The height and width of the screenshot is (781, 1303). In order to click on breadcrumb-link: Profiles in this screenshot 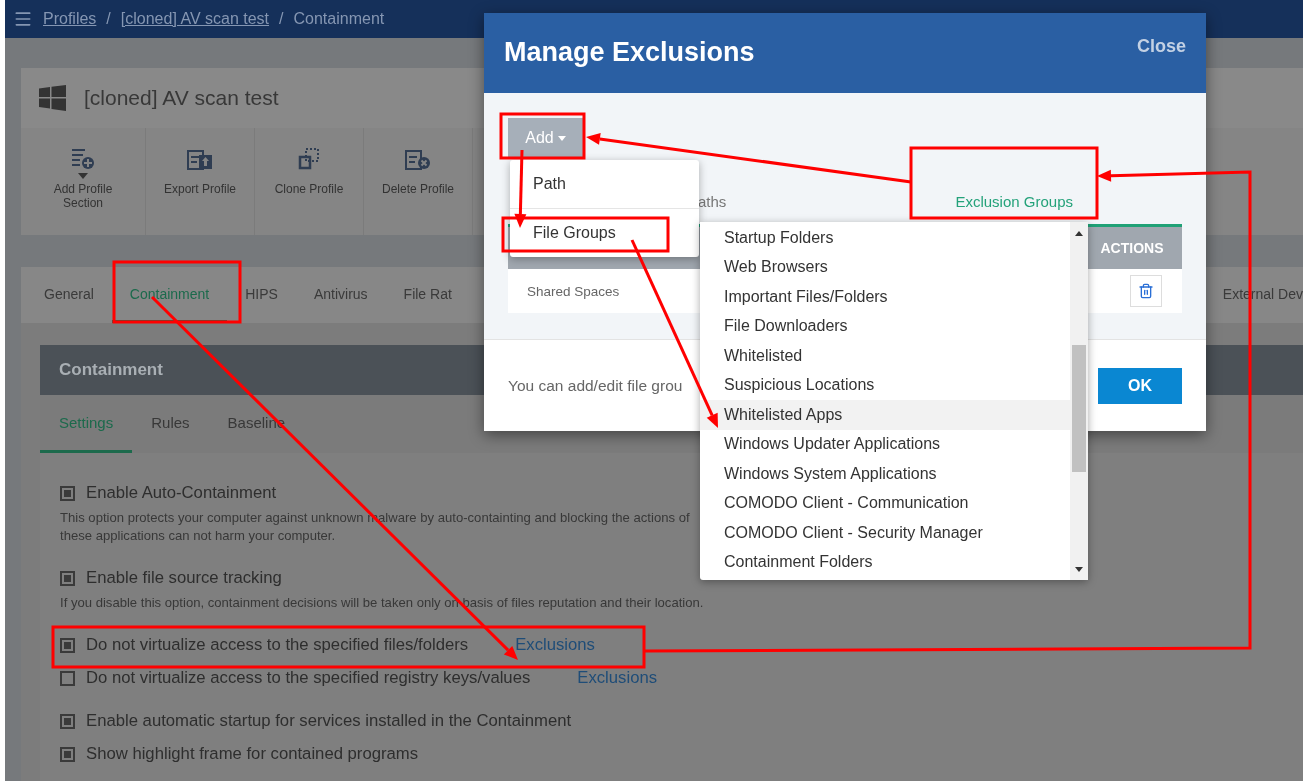, I will do `click(70, 19)`.